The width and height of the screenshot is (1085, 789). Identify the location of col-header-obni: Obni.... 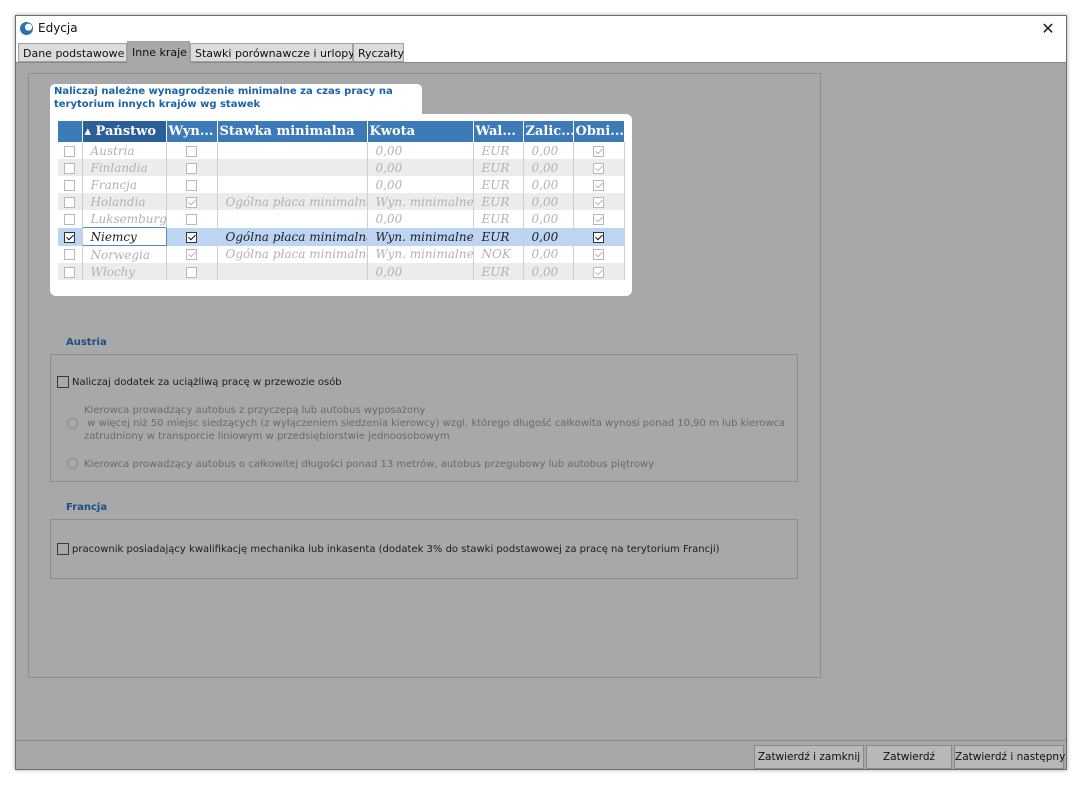
(599, 131).